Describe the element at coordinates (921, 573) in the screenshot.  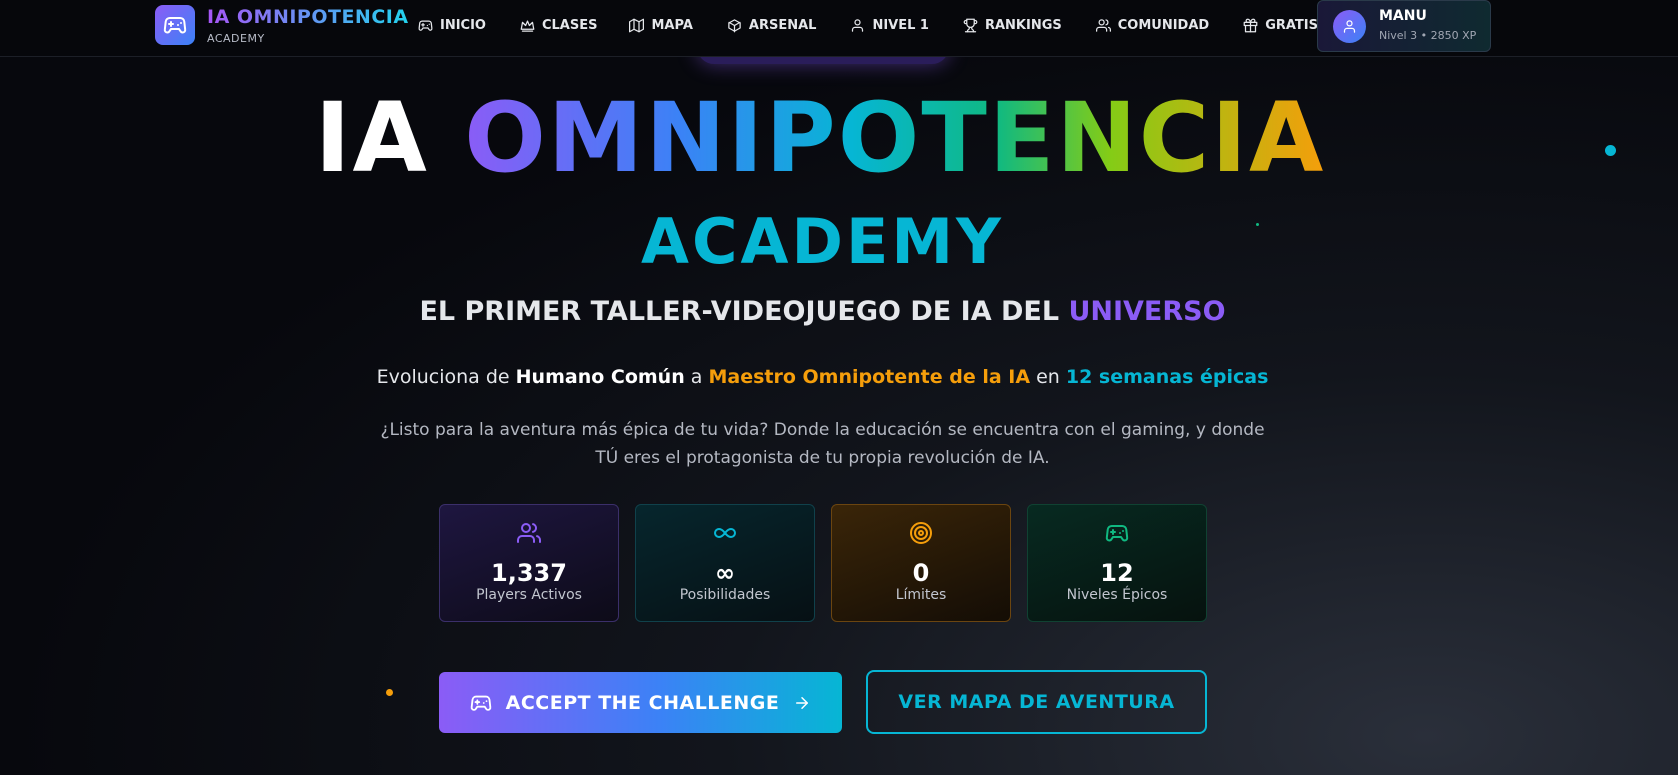
I see `stat-value: 0` at that location.